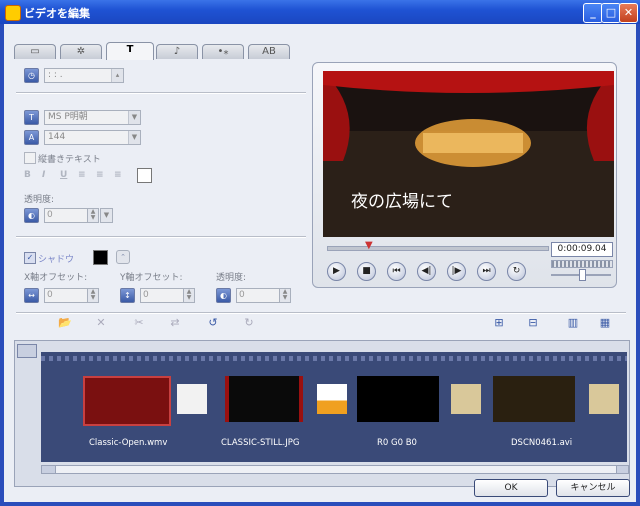  What do you see at coordinates (84, 75) in the screenshot?
I see `time-field: : : . ▴` at bounding box center [84, 75].